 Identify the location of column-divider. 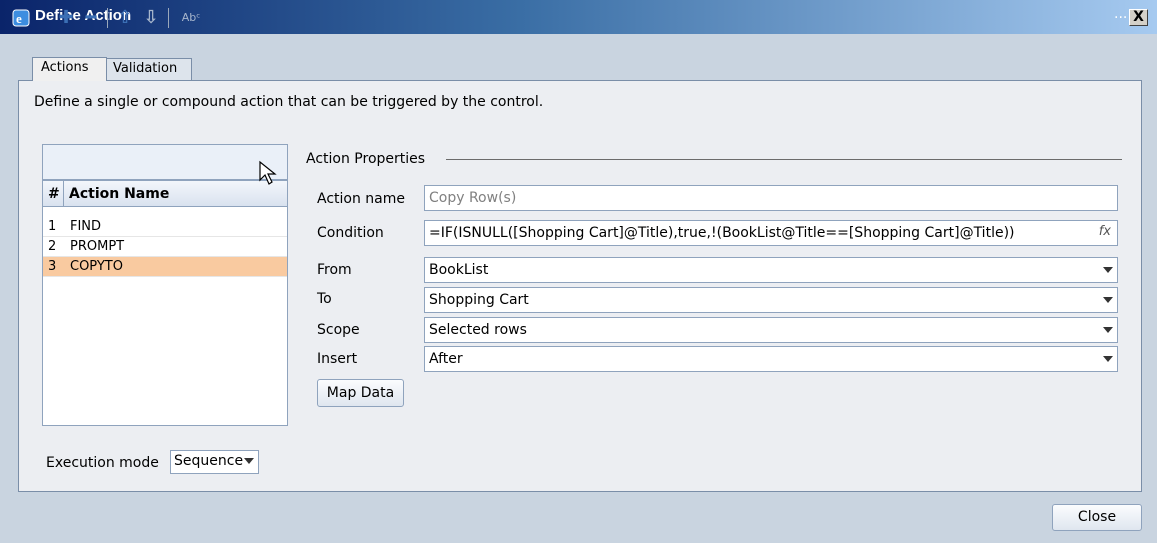
(63, 194).